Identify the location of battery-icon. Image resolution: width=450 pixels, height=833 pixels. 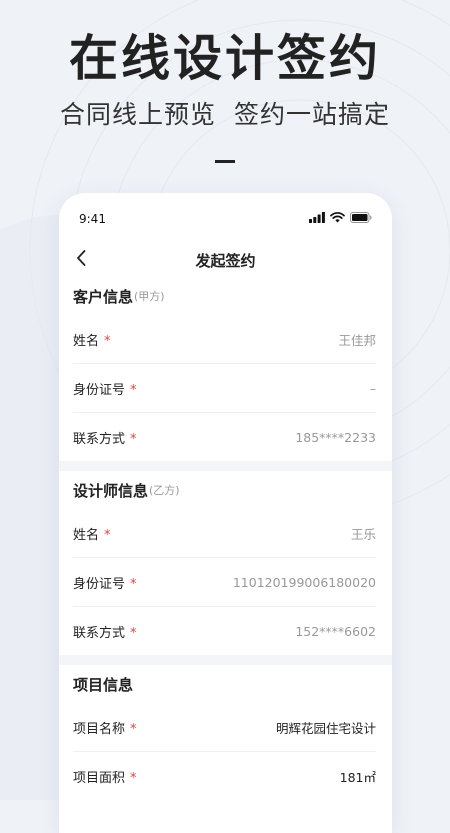
(361, 217).